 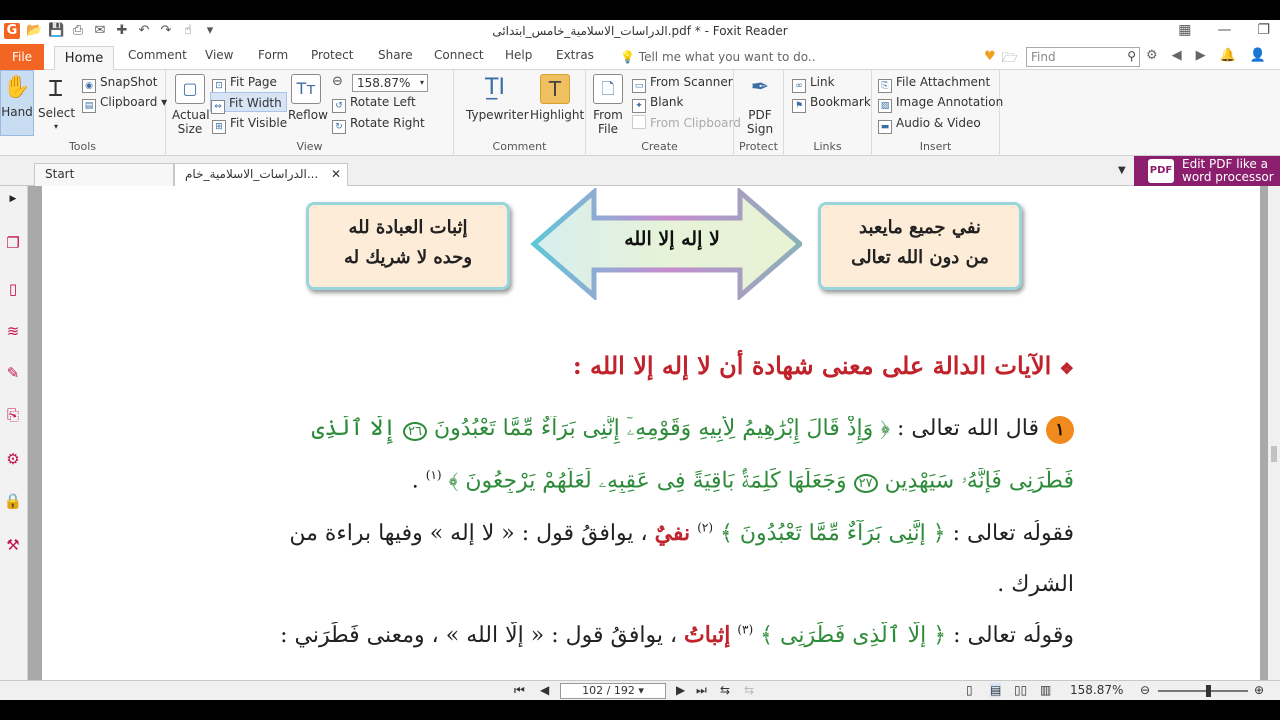 I want to click on from-file-button: 🗋 From File, so click(x=608, y=105).